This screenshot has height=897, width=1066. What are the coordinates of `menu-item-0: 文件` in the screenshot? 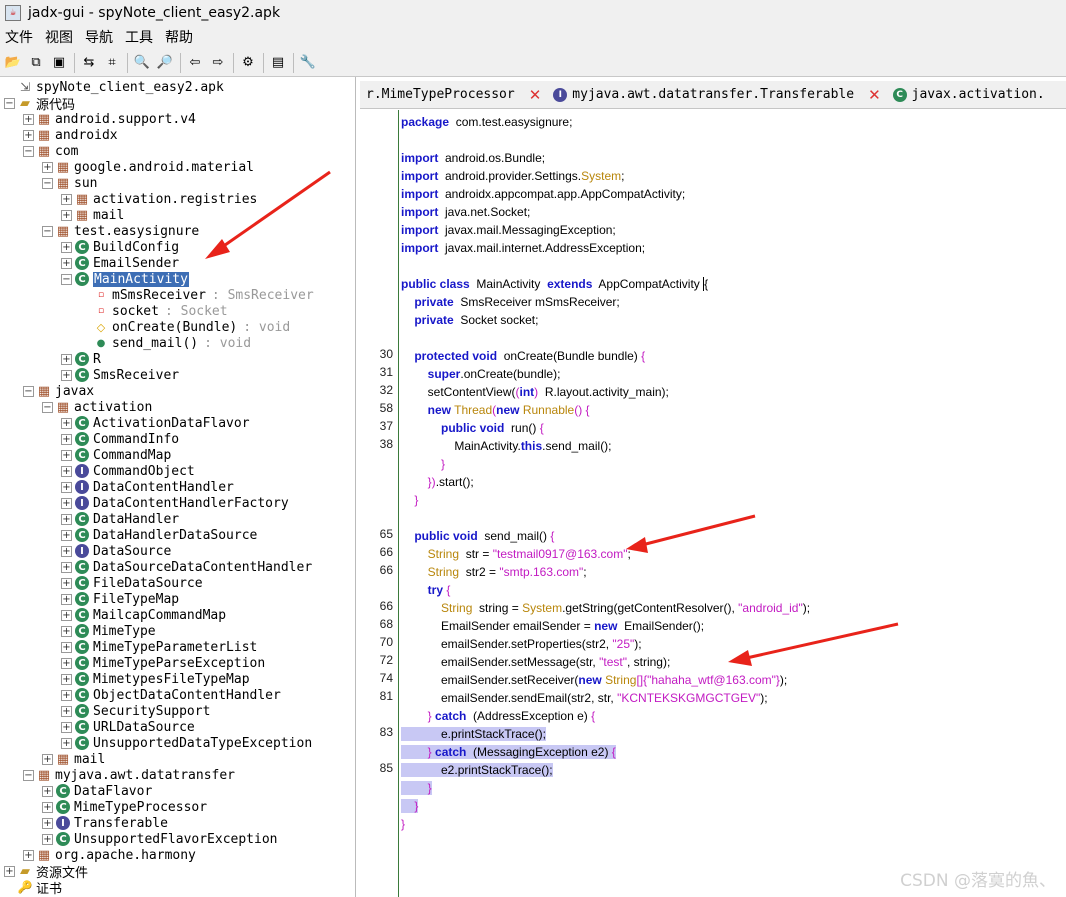 It's located at (19, 37).